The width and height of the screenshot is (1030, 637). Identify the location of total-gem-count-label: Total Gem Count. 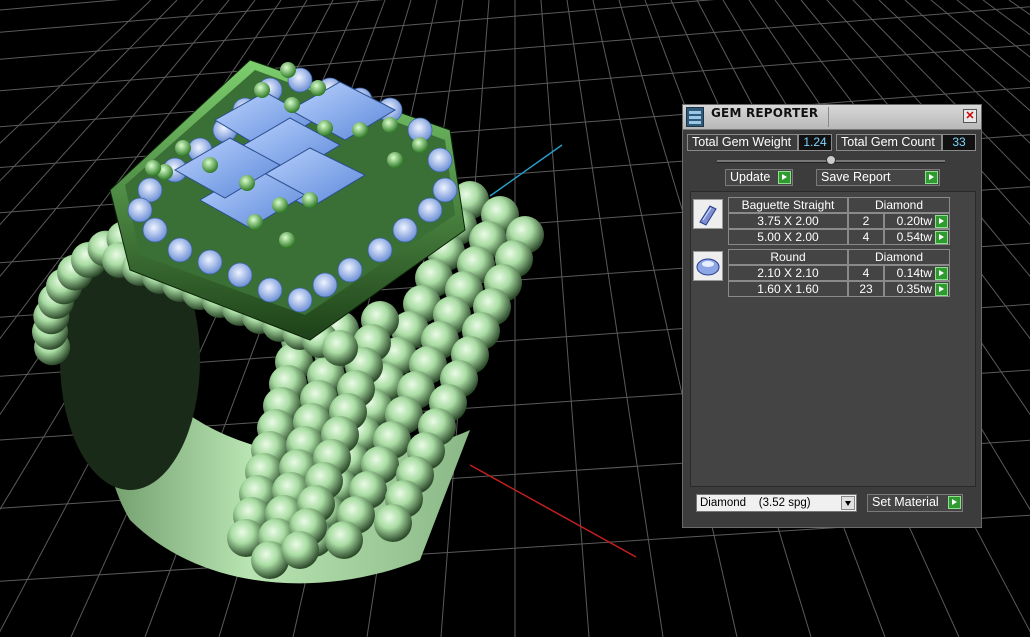
(889, 142).